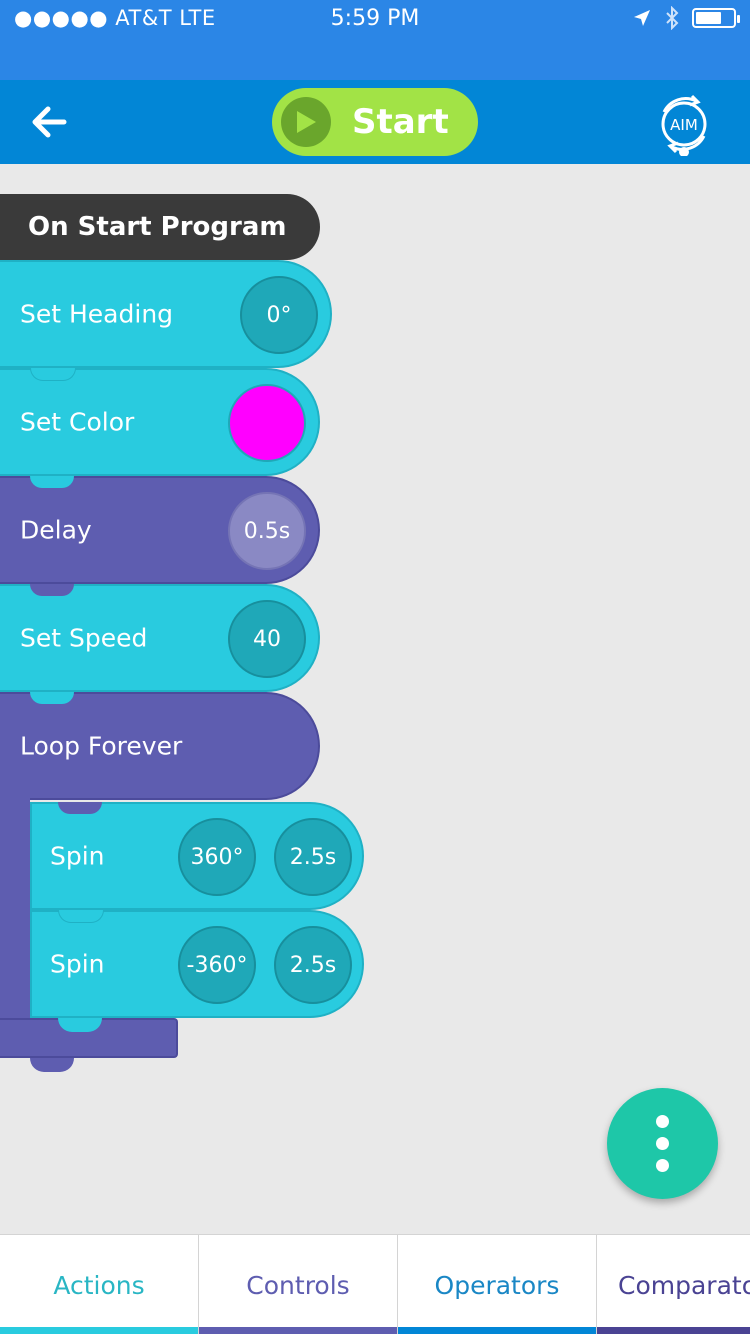 The width and height of the screenshot is (750, 1334). Describe the element at coordinates (160, 530) in the screenshot. I see `delay-block: Delay 0.5s` at that location.